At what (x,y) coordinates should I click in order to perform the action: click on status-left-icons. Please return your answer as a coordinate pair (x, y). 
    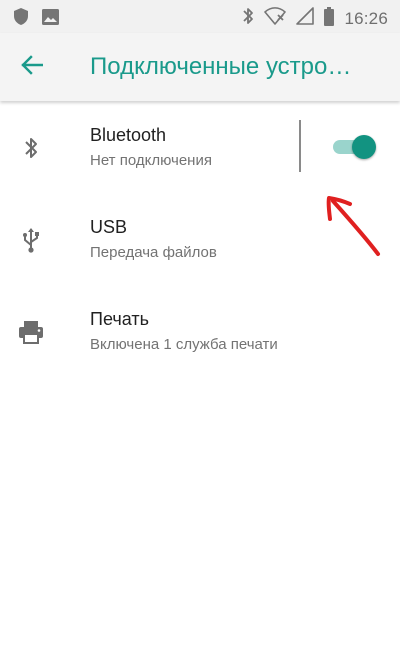
    Looking at the image, I should click on (36, 19).